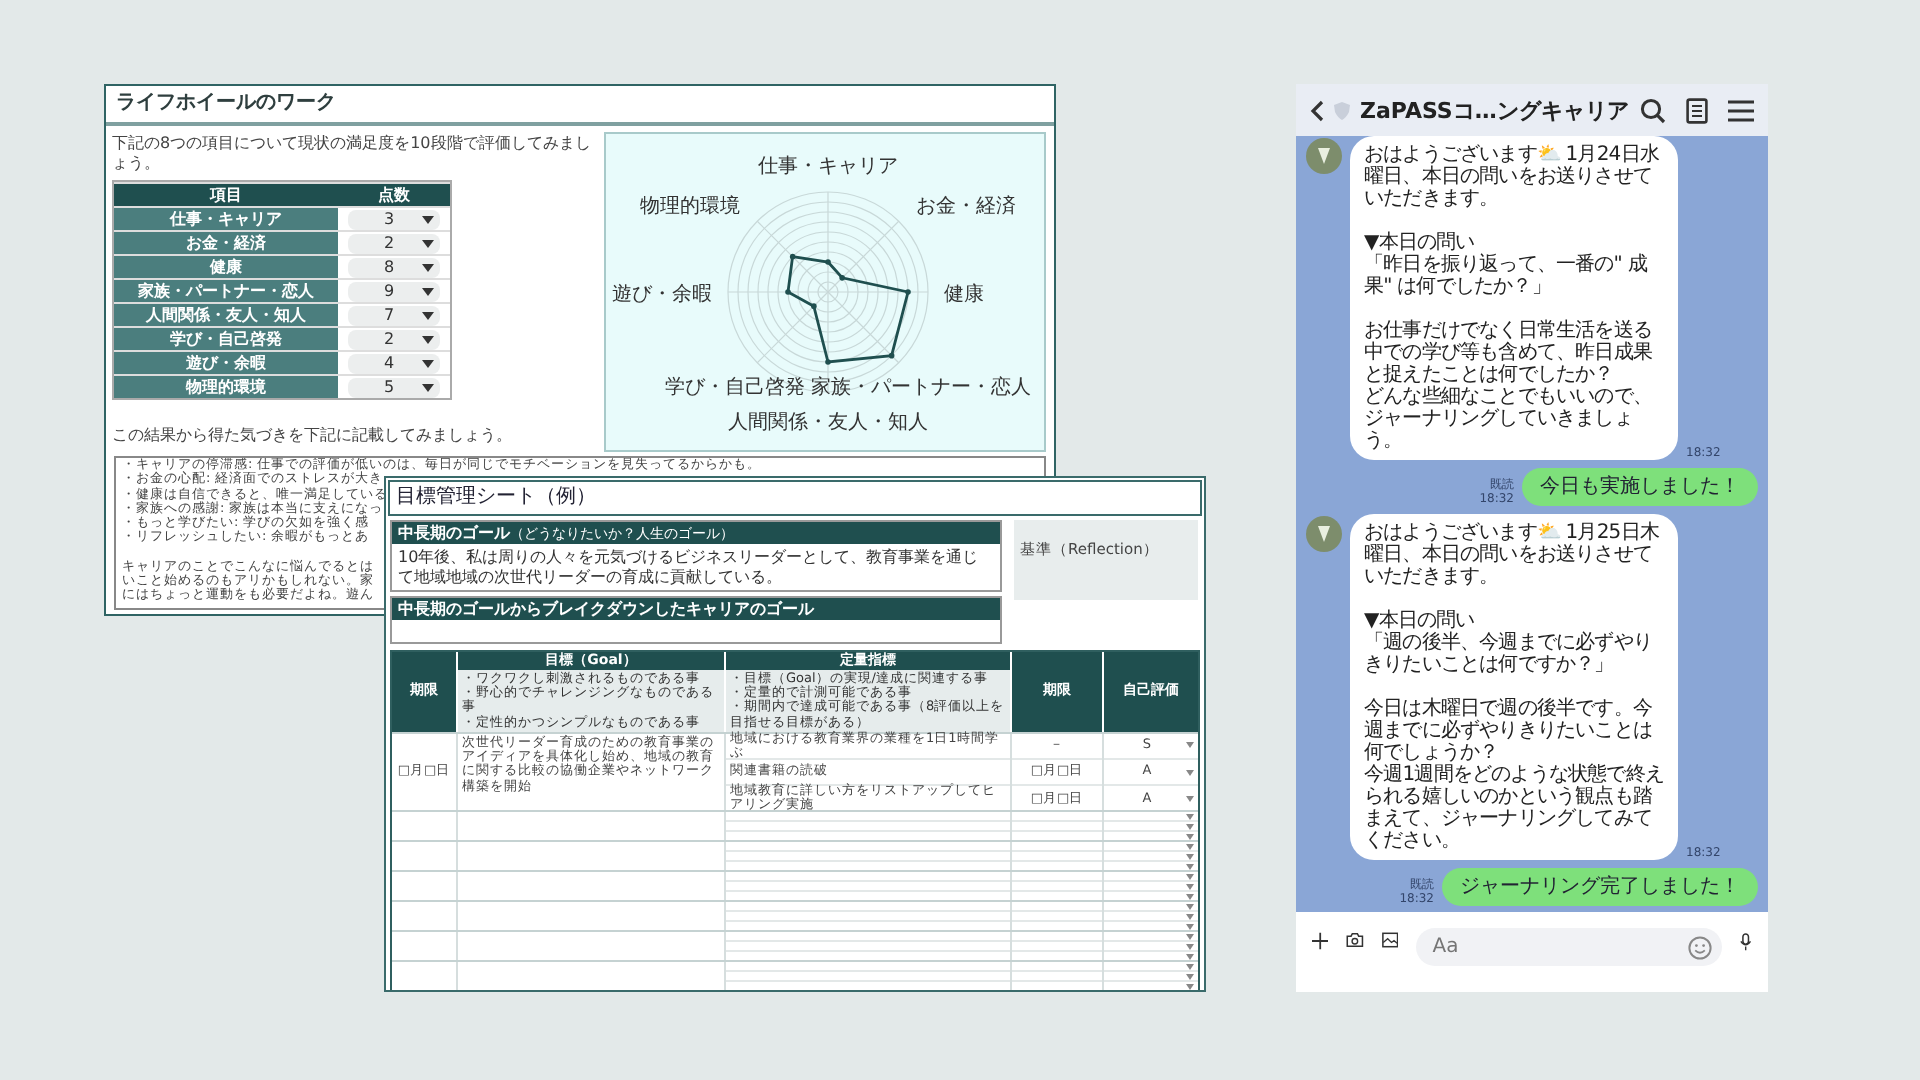  Describe the element at coordinates (828, 167) in the screenshot. I see `axis-label: 仕事・キャリア` at that location.